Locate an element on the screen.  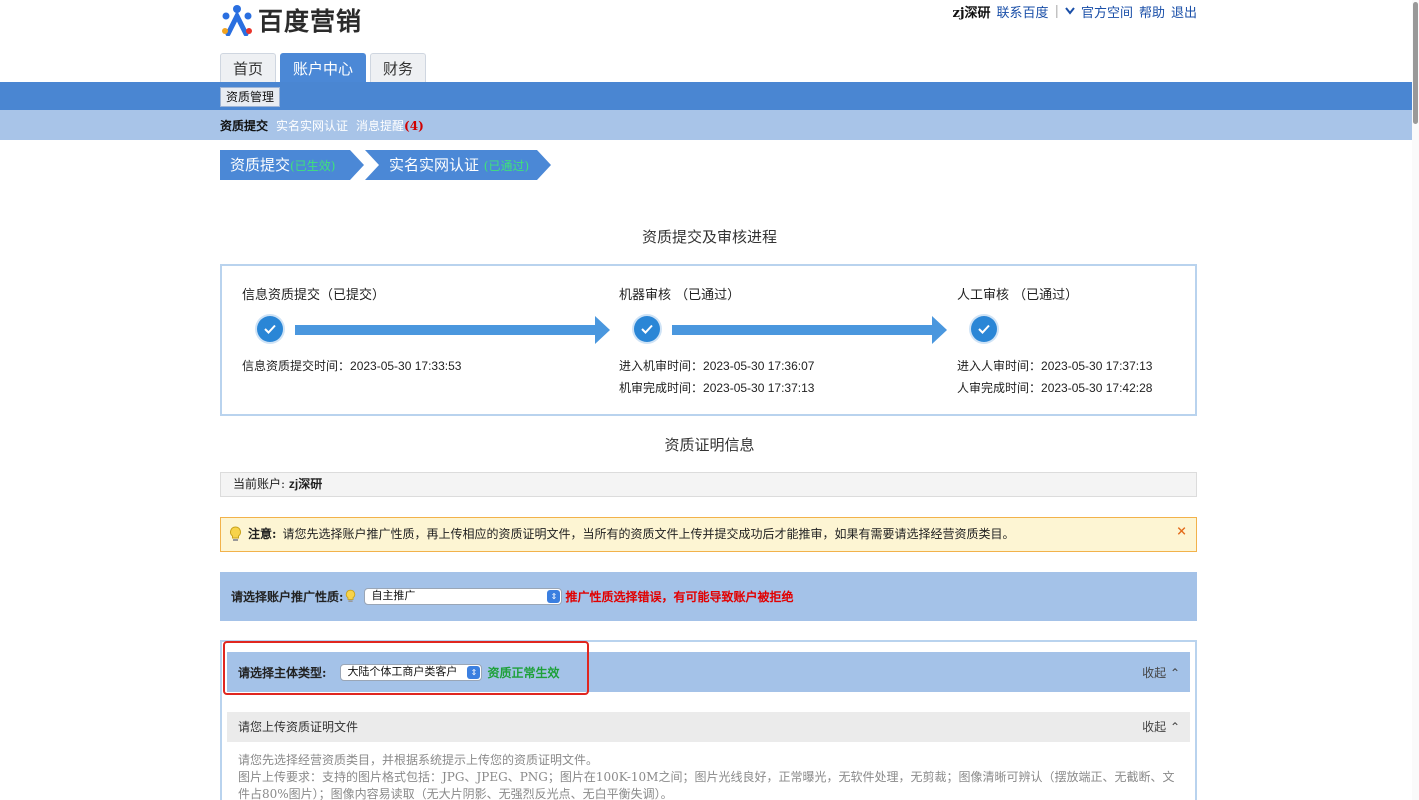
secondary-nav: 资质提交 实名实网认证 消息提醒(4) is located at coordinates (322, 125).